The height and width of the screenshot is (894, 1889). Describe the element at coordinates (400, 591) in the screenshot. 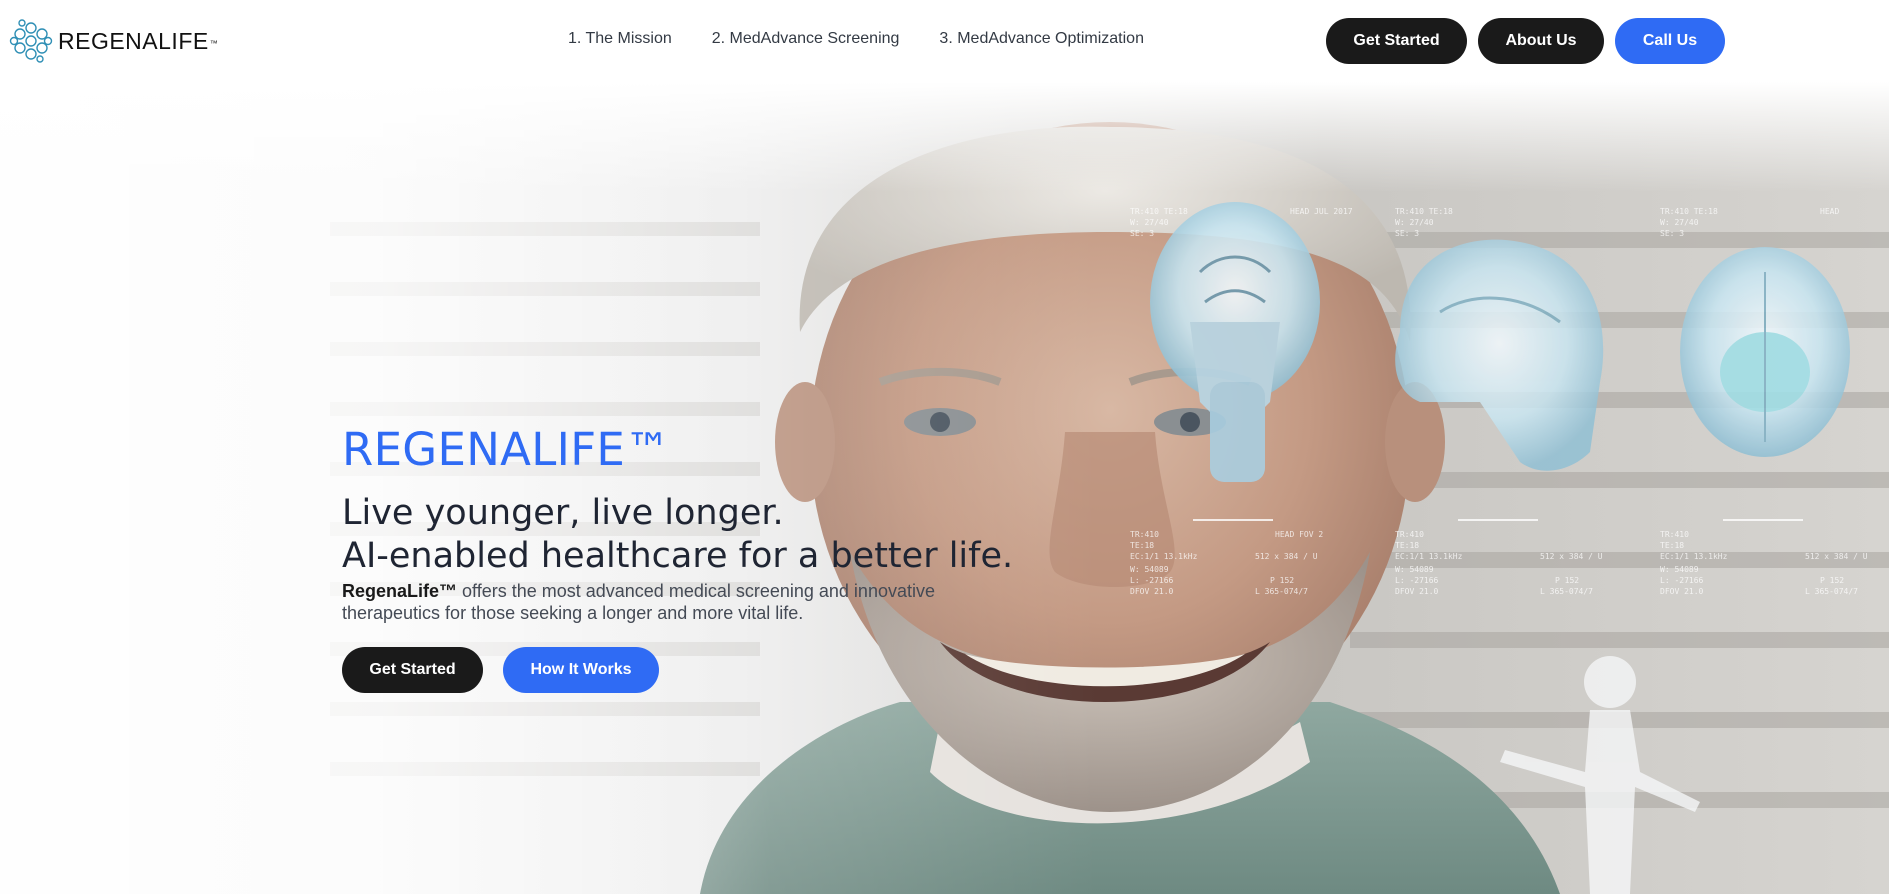

I see `hero-description-brand: RegenaLife™` at that location.